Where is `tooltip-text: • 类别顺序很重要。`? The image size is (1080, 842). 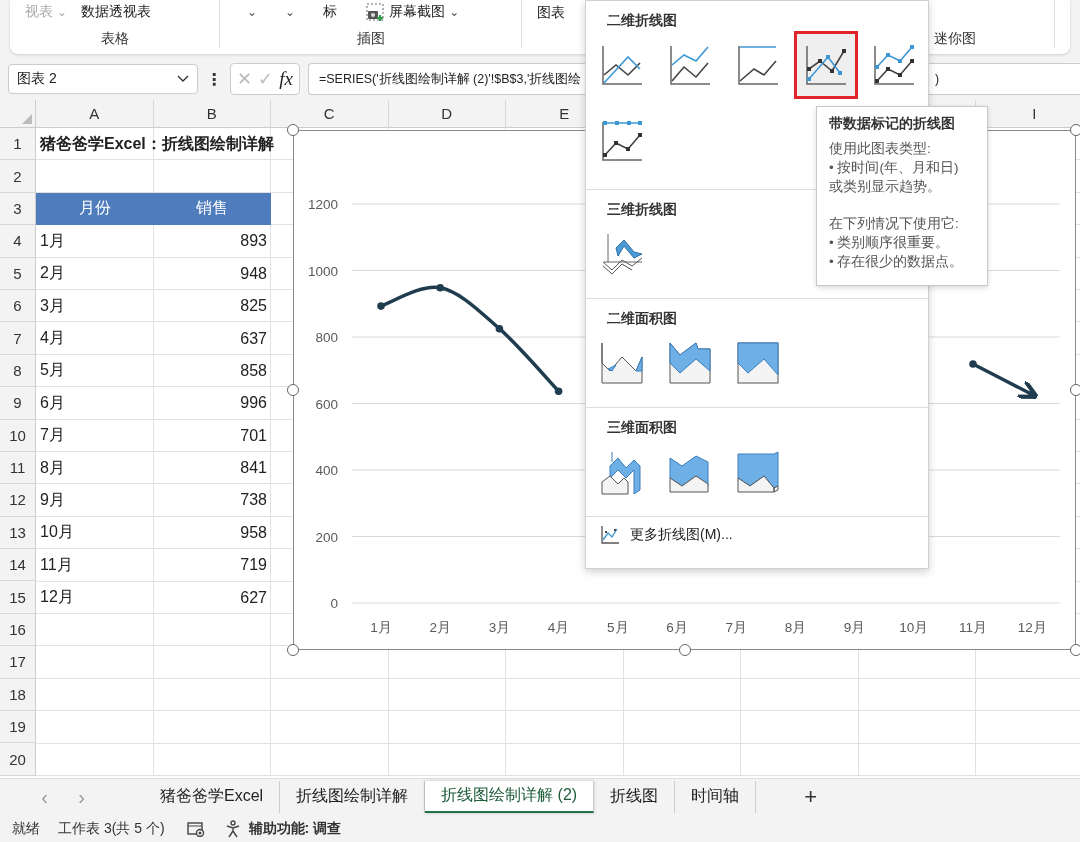 tooltip-text: • 类别顺序很重要。 is located at coordinates (890, 243).